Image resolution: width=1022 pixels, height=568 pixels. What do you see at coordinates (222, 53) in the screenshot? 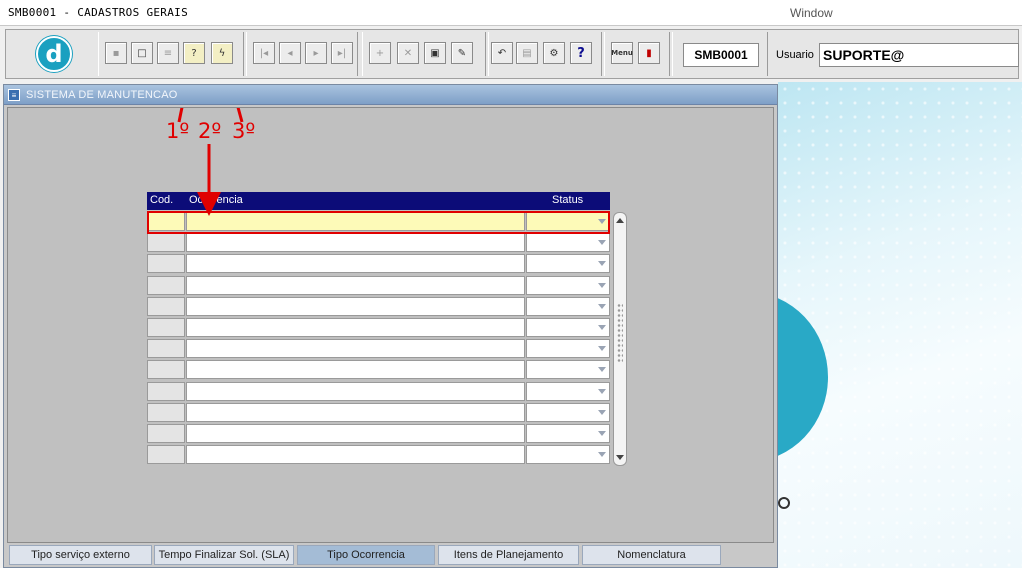
I see `execute-query-icon: ϟ` at bounding box center [222, 53].